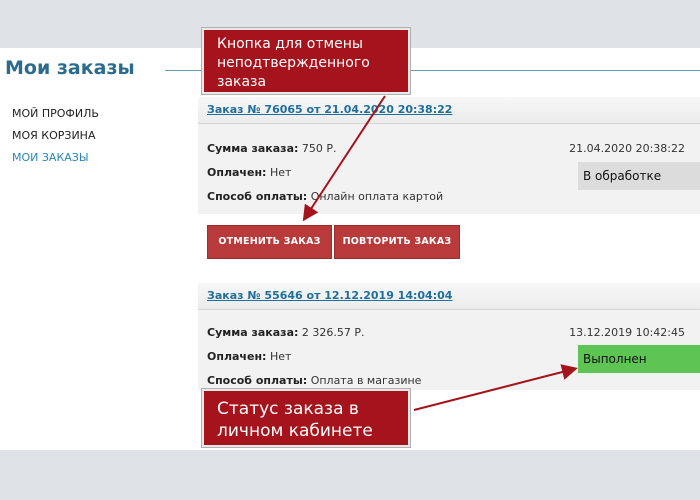 This screenshot has height=500, width=700. What do you see at coordinates (344, 158) in the screenshot?
I see `arrow-to-cancel-button` at bounding box center [344, 158].